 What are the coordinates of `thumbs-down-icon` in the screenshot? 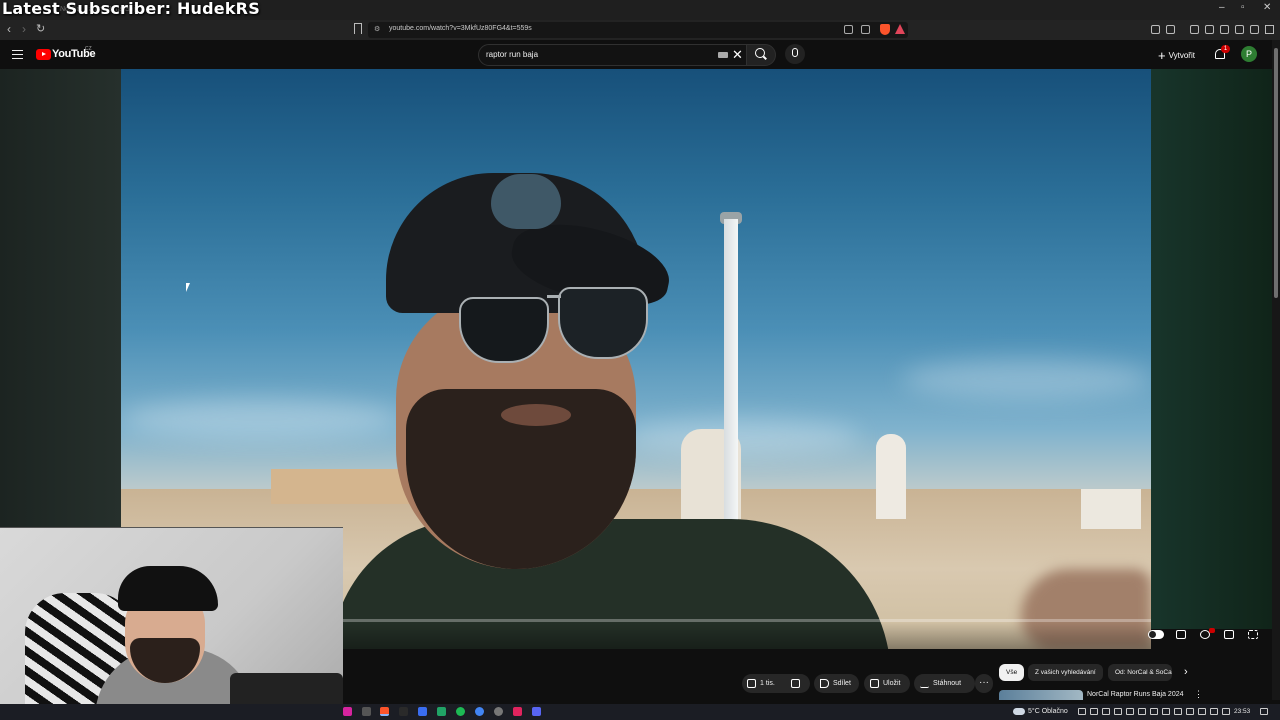 It's located at (795, 683).